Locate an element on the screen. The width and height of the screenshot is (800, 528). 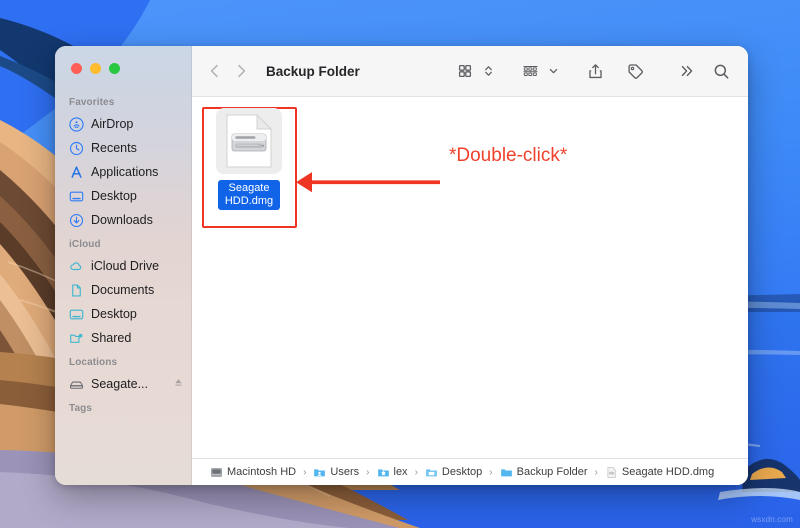
share-icon is located at coordinates (595, 71).